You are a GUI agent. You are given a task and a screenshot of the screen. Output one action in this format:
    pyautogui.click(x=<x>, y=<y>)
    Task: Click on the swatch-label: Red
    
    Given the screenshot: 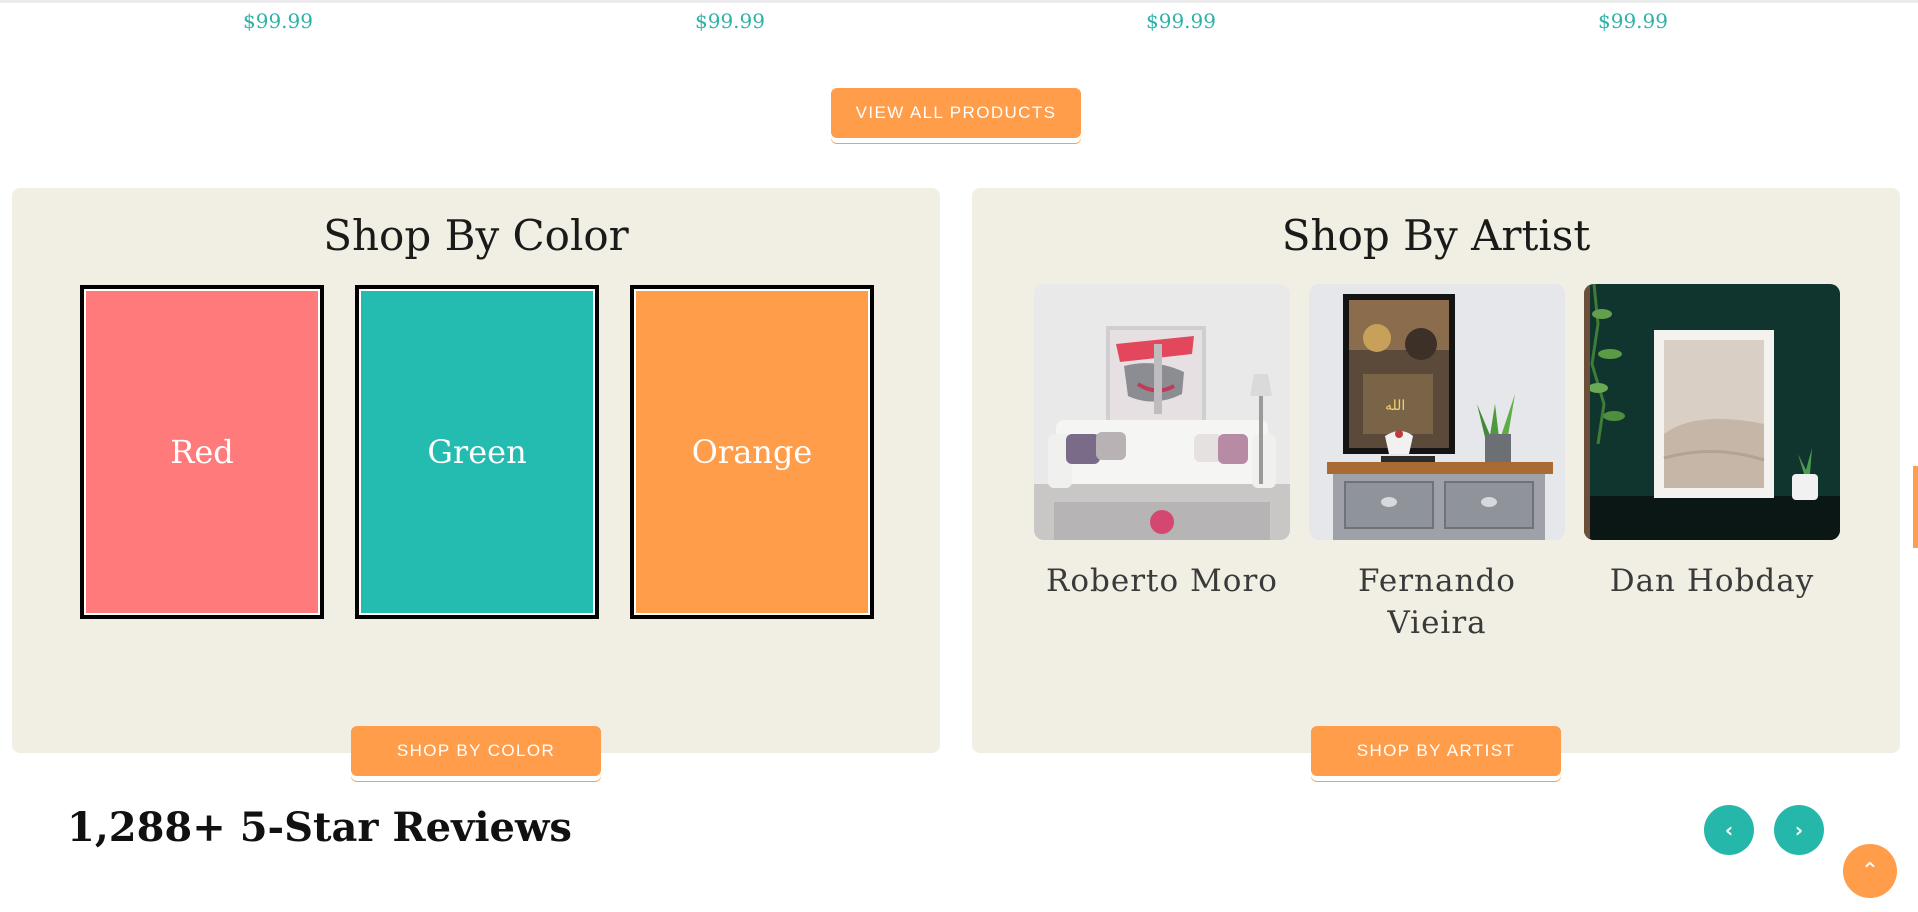 What is the action you would take?
    pyautogui.click(x=202, y=452)
    